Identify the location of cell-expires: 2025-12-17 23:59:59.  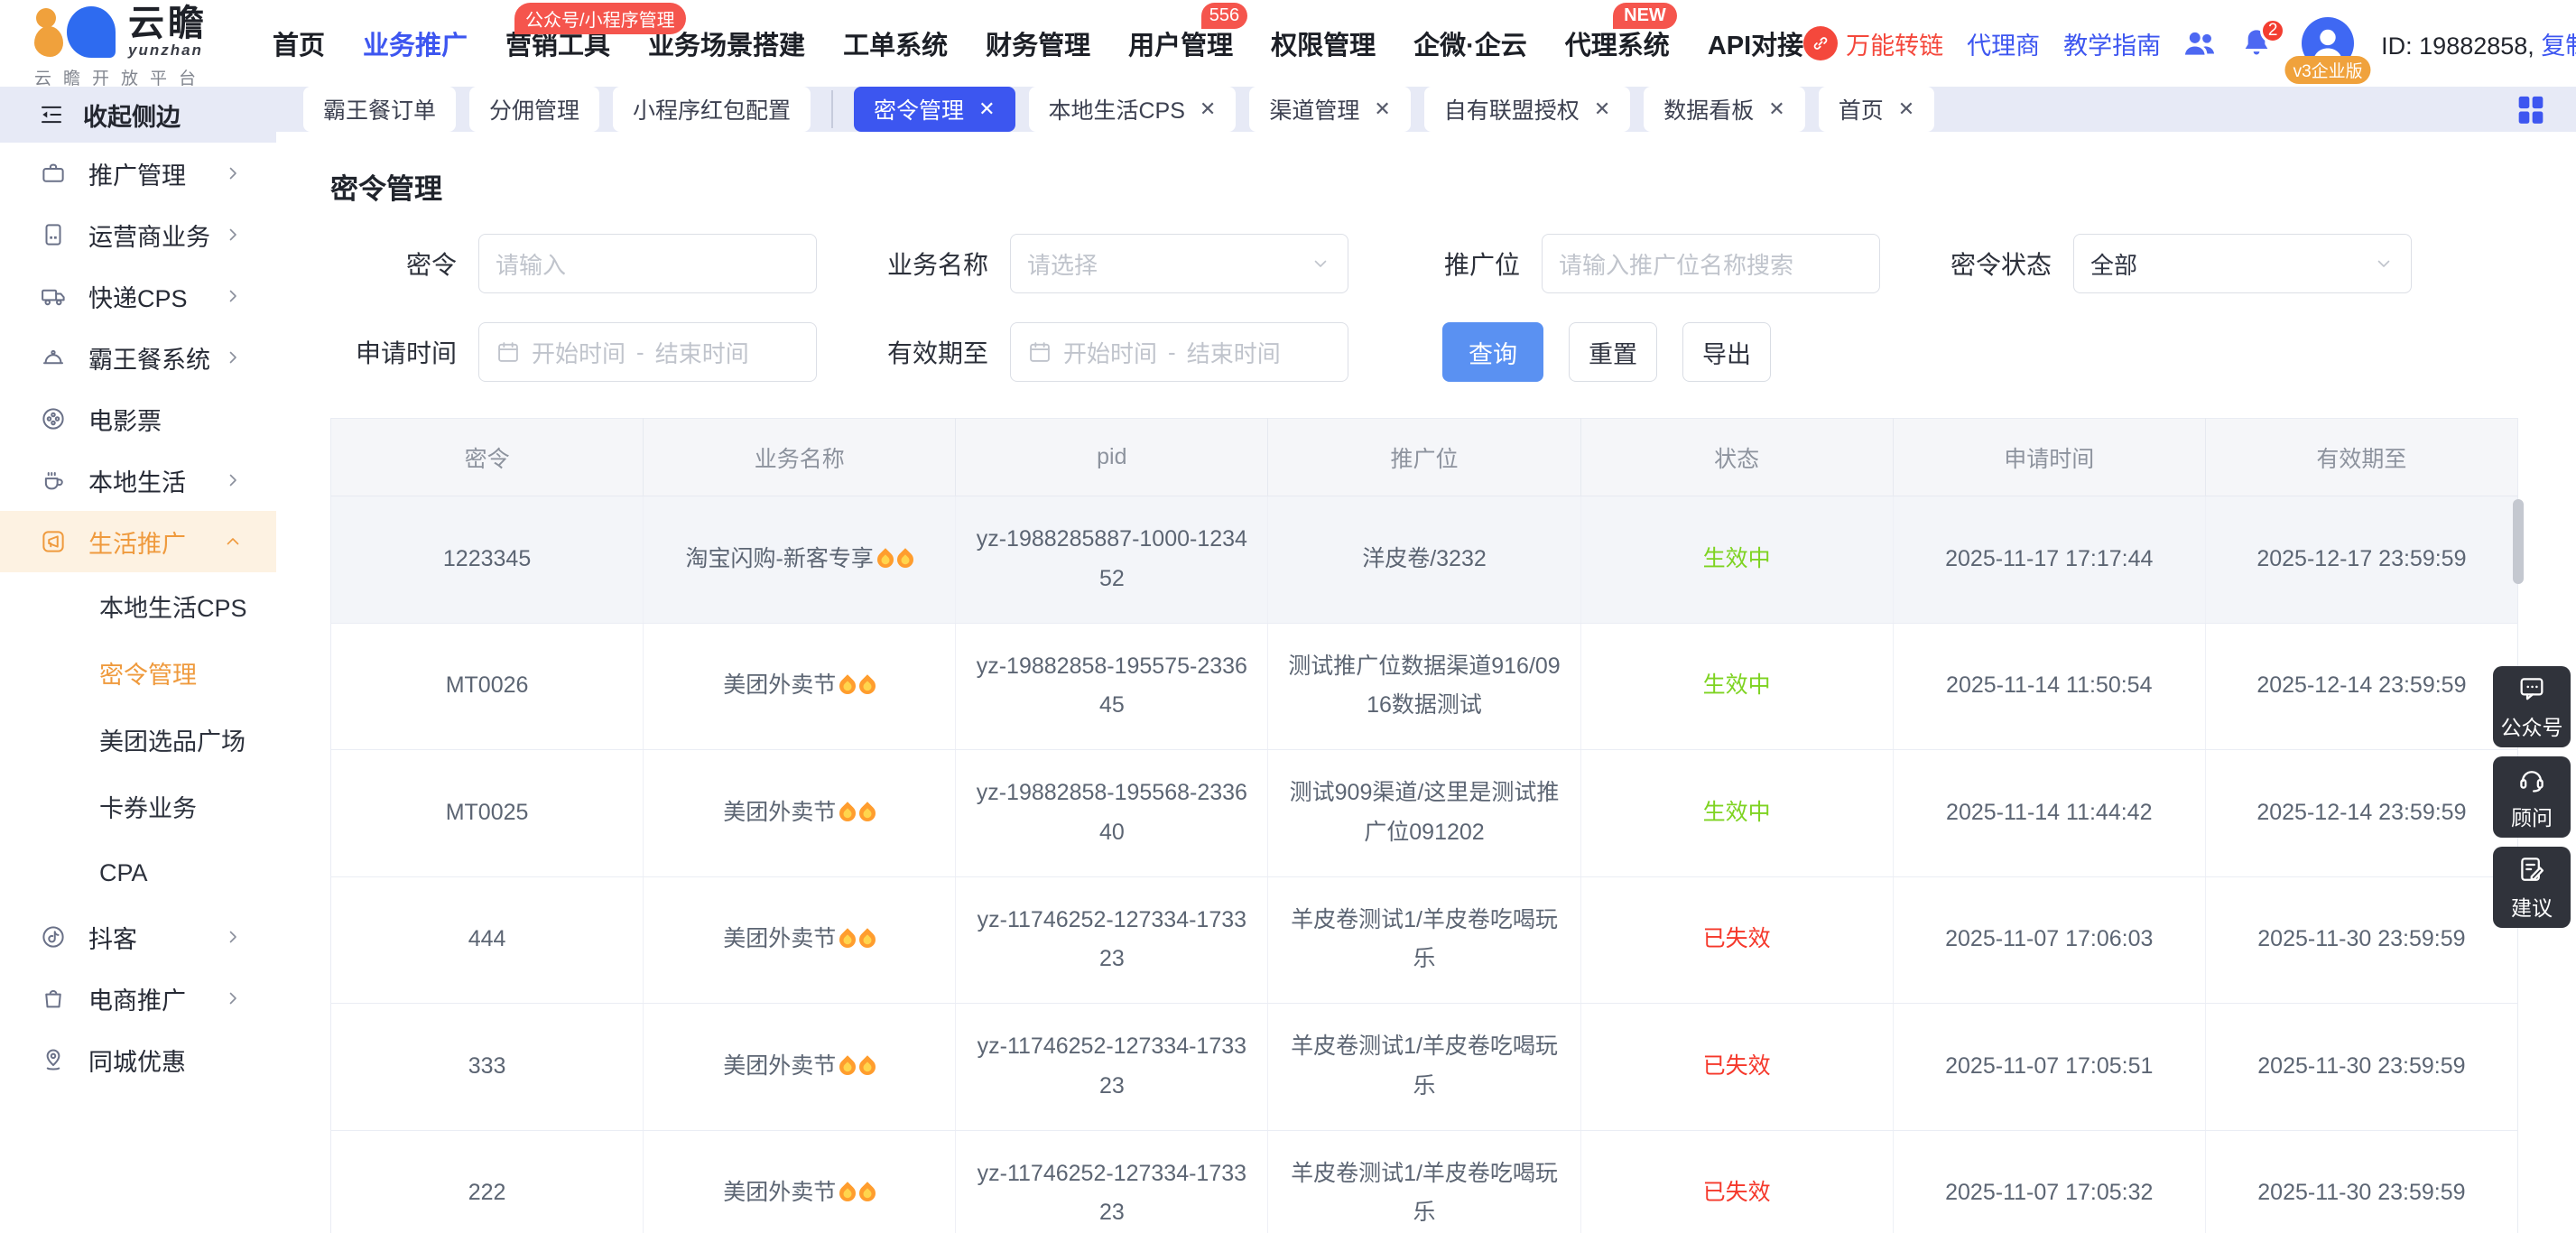
(2361, 560).